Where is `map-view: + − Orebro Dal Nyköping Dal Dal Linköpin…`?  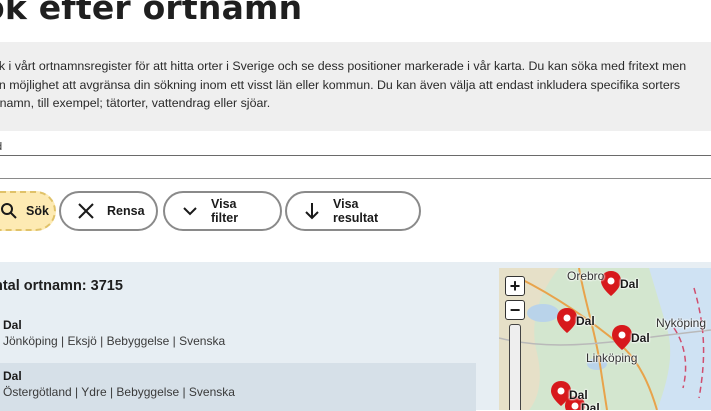
map-view: + − Orebro Dal Nyköping Dal Dal Linköpin… is located at coordinates (605, 339).